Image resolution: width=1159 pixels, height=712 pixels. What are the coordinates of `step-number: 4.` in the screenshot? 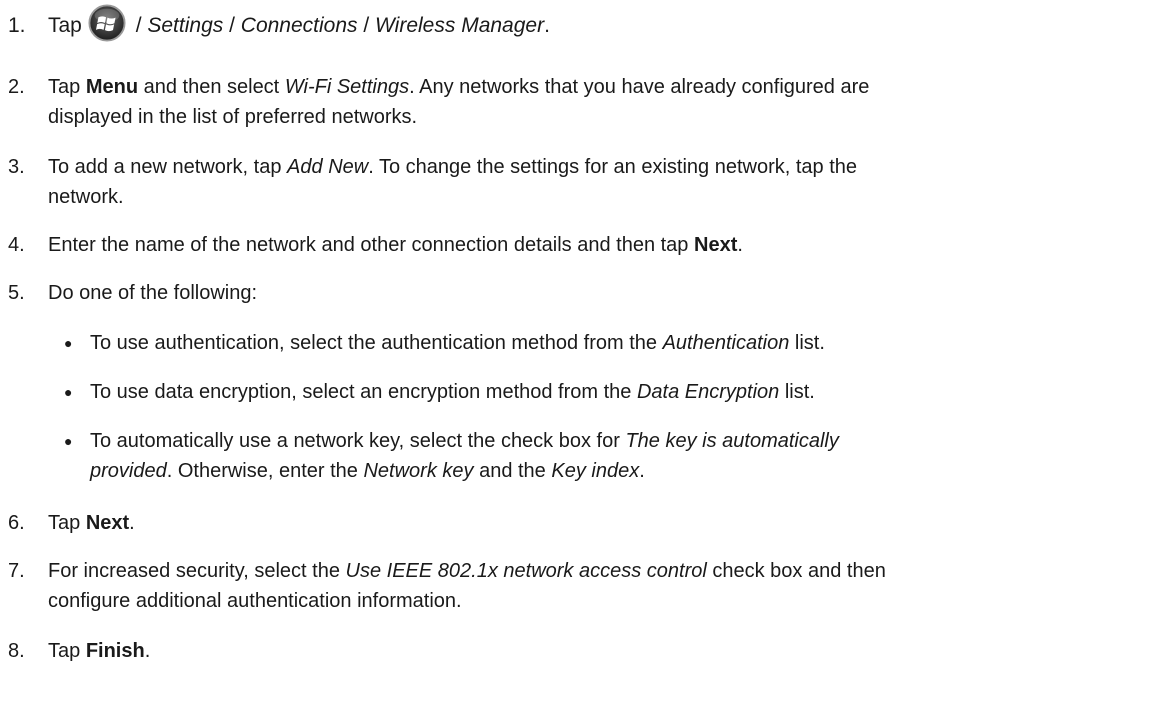 It's located at (16, 245).